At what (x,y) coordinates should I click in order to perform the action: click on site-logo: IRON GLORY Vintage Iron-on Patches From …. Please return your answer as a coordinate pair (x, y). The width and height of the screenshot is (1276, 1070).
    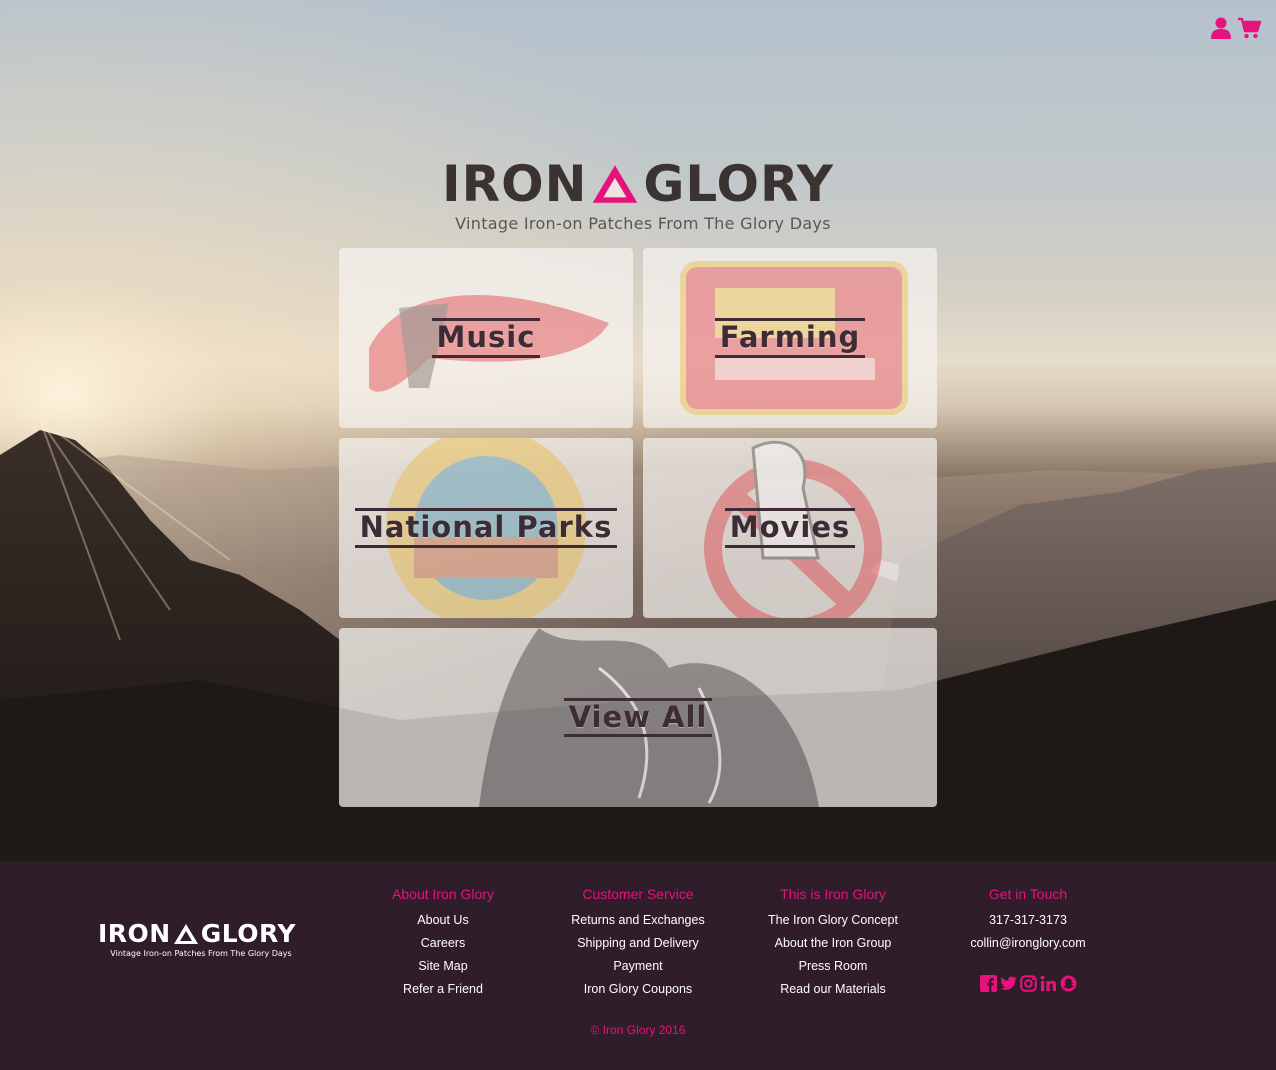
    Looking at the image, I should click on (638, 195).